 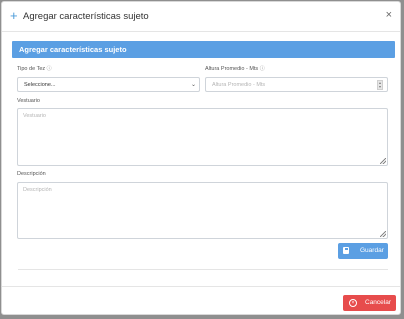 I want to click on footer-divider, so click(x=201, y=286).